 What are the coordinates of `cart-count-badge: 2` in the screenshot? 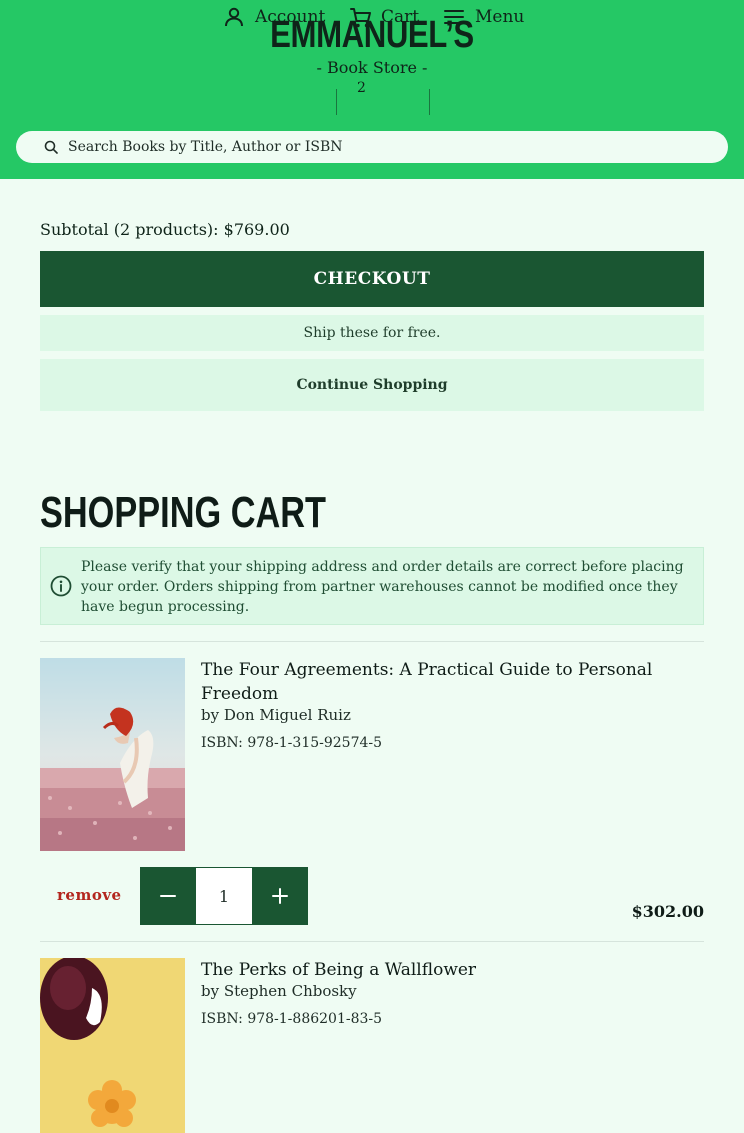 It's located at (361, 88).